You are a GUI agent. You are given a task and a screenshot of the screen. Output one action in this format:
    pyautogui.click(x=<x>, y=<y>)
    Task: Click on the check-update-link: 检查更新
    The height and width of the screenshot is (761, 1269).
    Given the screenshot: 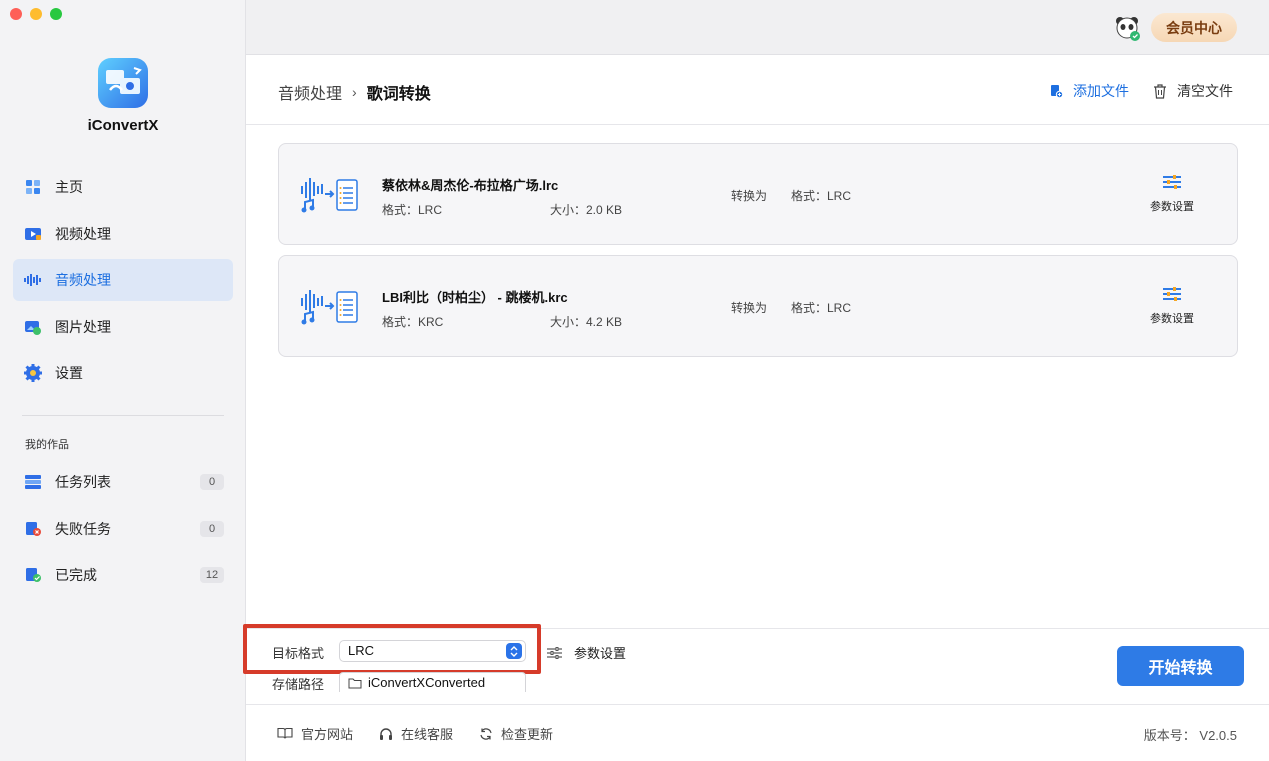 What is the action you would take?
    pyautogui.click(x=516, y=733)
    